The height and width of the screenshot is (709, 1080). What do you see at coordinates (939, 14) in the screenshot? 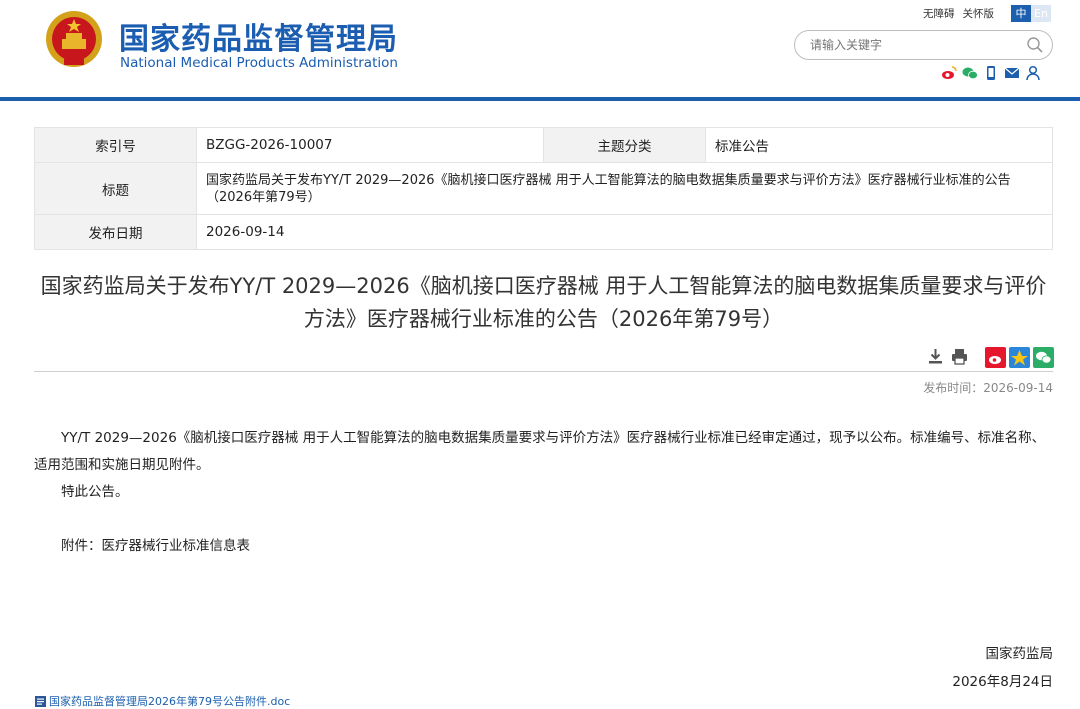
I see `accessibility-link: 无障碍` at bounding box center [939, 14].